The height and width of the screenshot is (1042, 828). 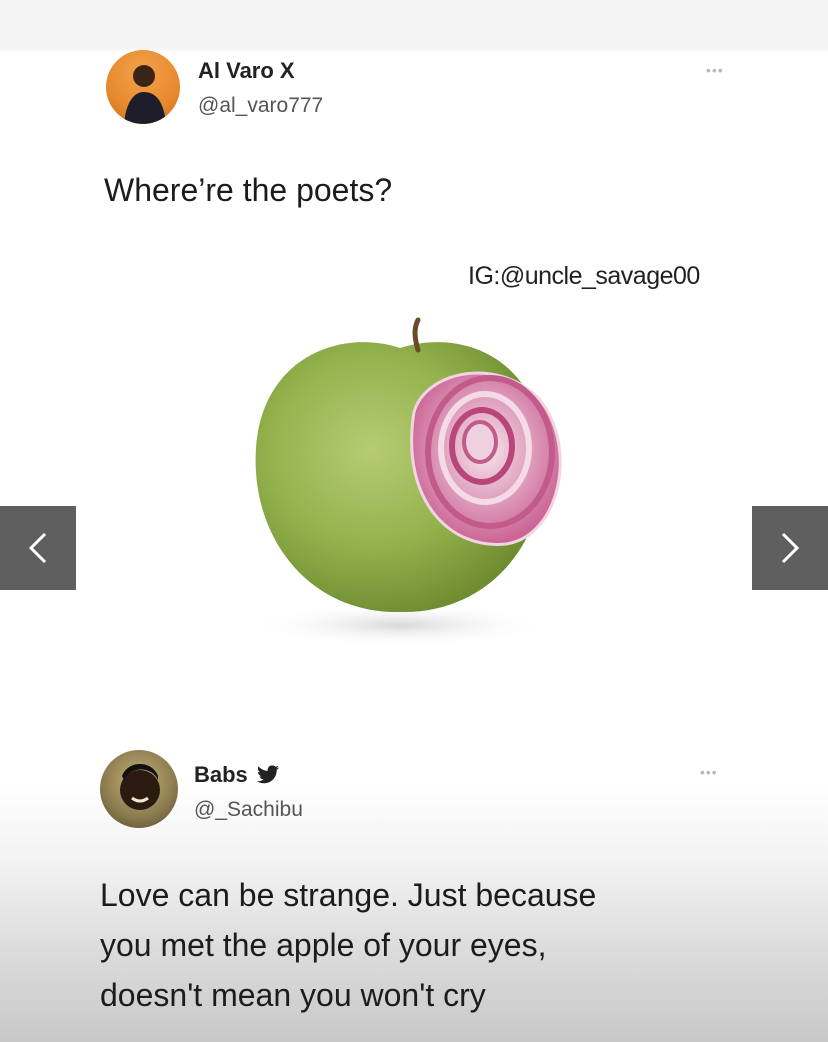 I want to click on chevron-left-icon, so click(x=37, y=548).